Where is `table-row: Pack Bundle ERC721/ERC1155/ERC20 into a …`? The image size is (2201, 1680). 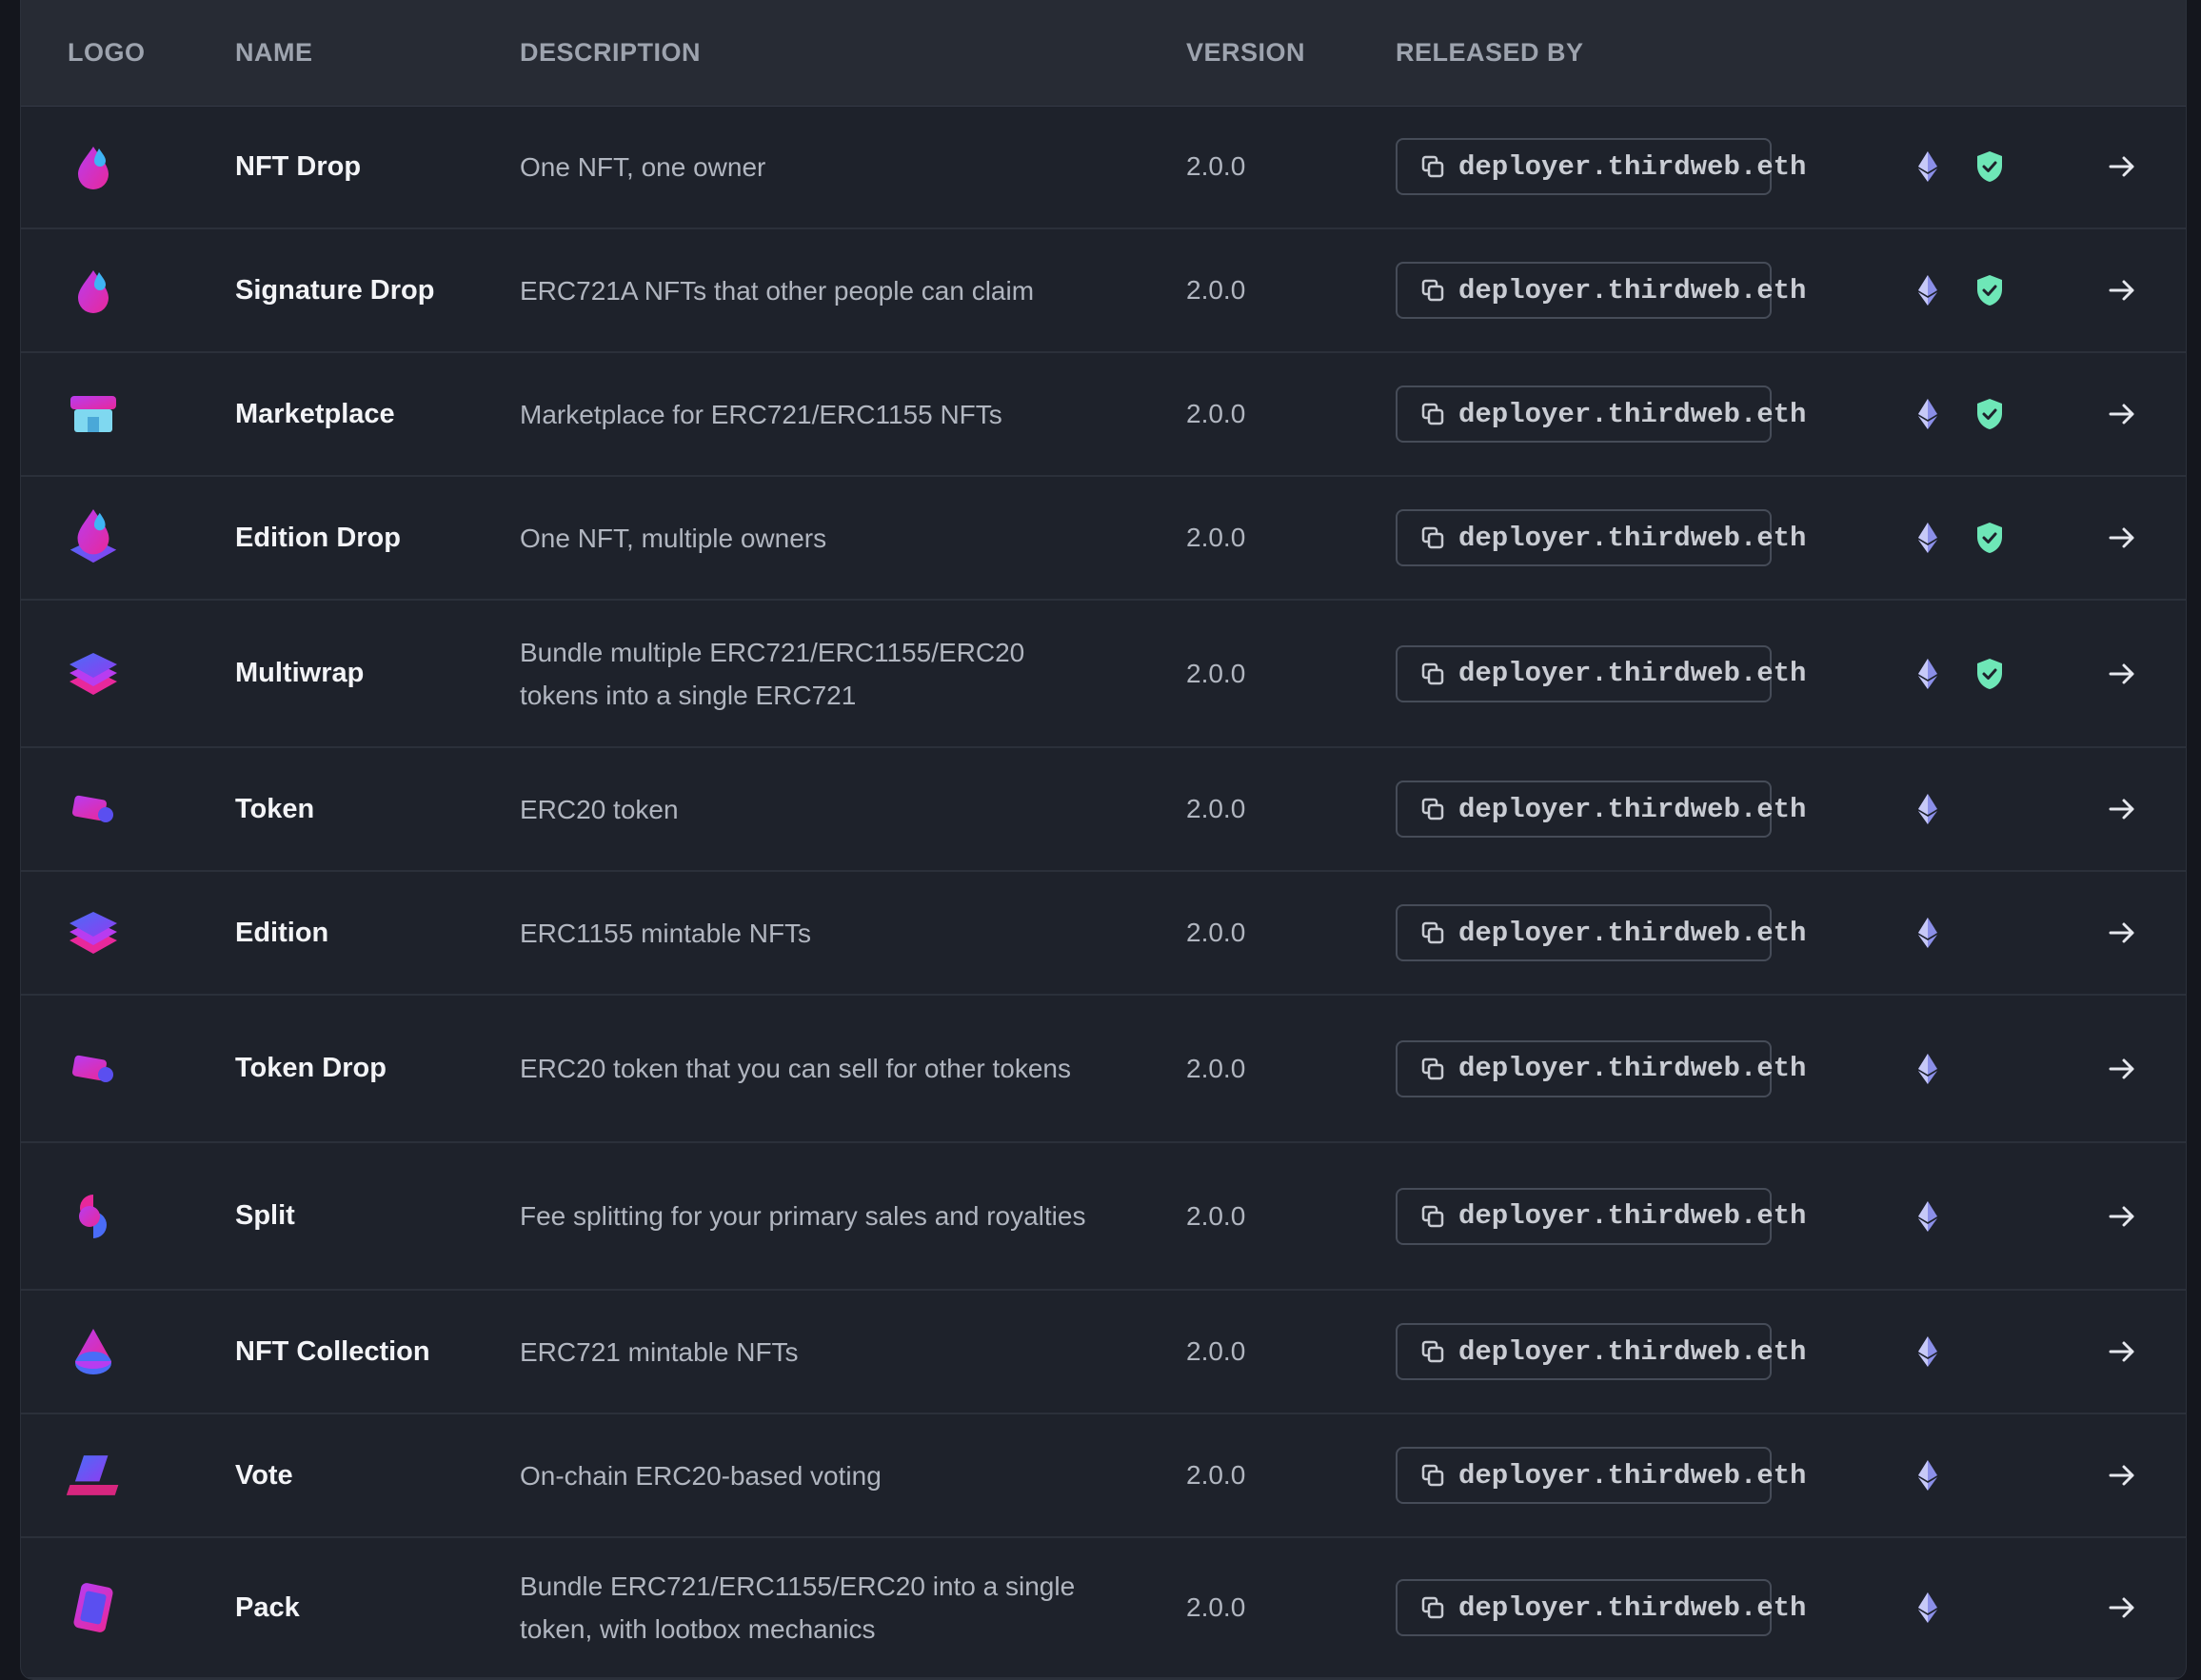 table-row: Pack Bundle ERC721/ERC1155/ERC20 into a … is located at coordinates (1103, 1609).